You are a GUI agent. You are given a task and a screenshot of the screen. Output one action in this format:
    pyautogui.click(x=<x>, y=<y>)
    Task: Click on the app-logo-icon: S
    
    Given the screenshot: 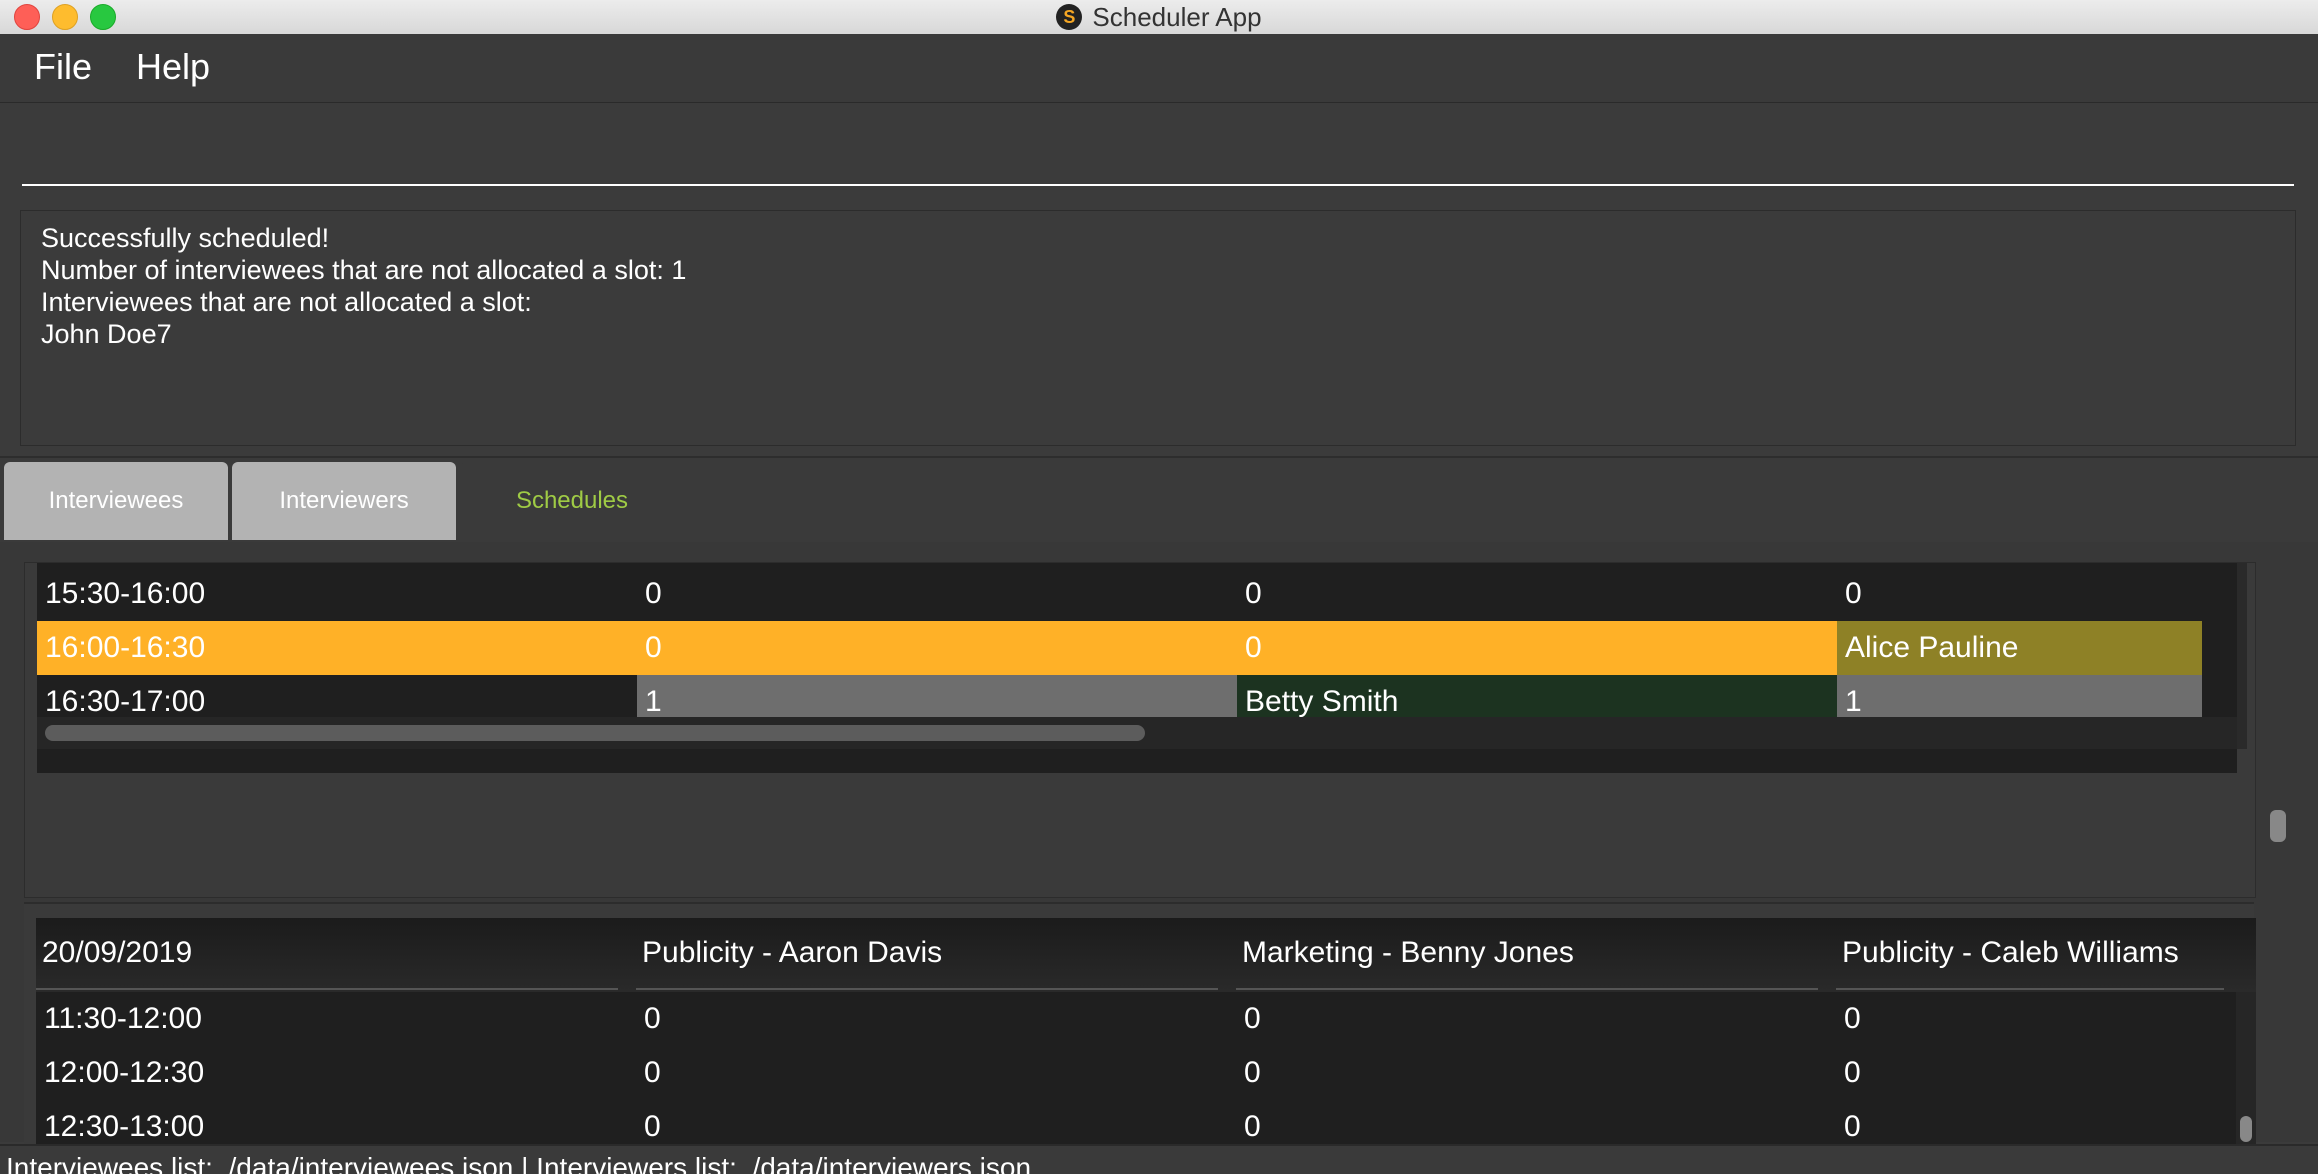 What is the action you would take?
    pyautogui.click(x=1069, y=17)
    